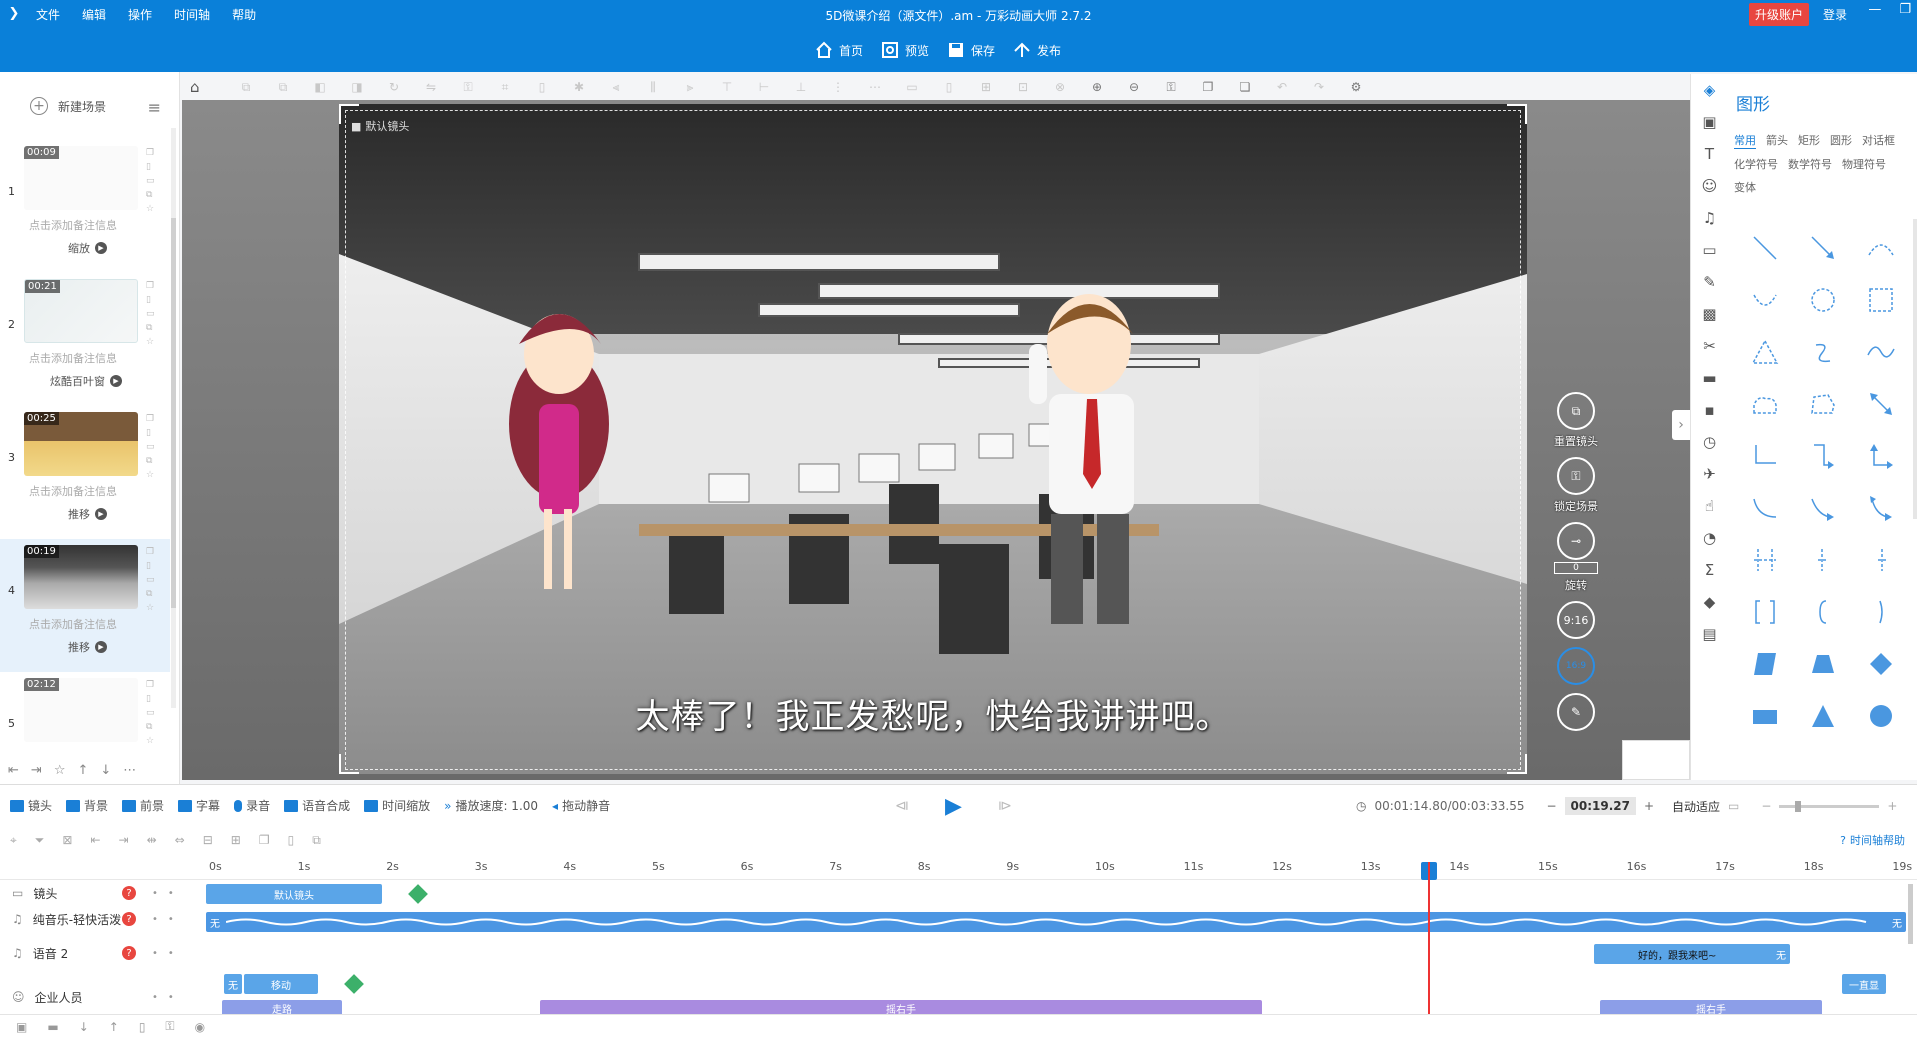  Describe the element at coordinates (152, 840) in the screenshot. I see `spread-icon: ⇹` at that location.